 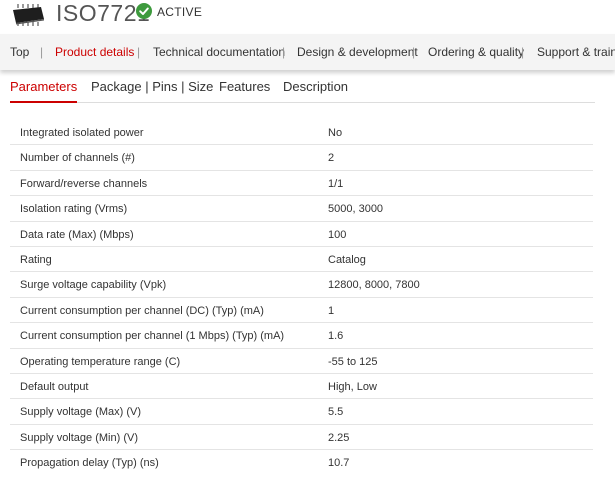 What do you see at coordinates (81, 412) in the screenshot?
I see `param-name: Supply voltage (Max) (V)` at bounding box center [81, 412].